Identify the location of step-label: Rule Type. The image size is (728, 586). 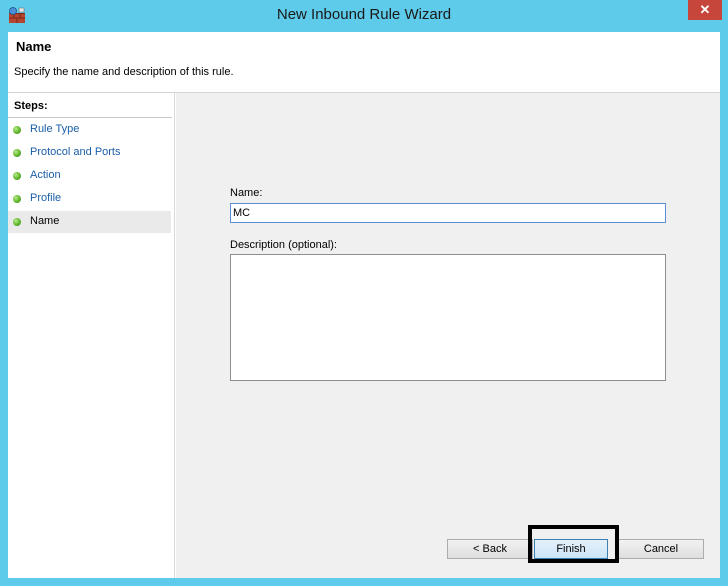
(55, 129).